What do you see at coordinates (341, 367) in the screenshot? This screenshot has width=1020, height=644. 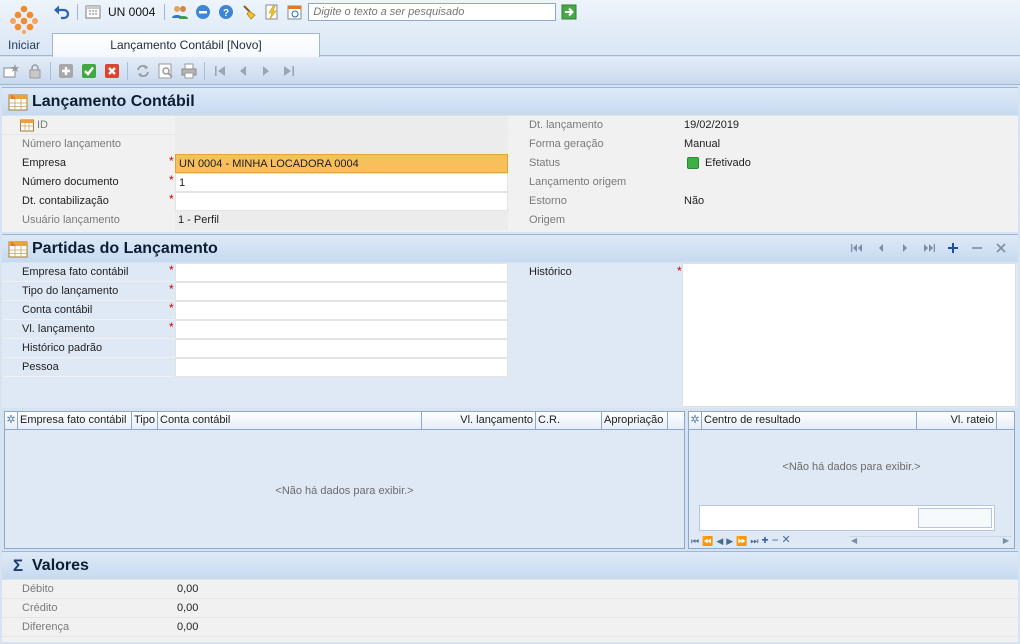 I see `pessoa-field` at bounding box center [341, 367].